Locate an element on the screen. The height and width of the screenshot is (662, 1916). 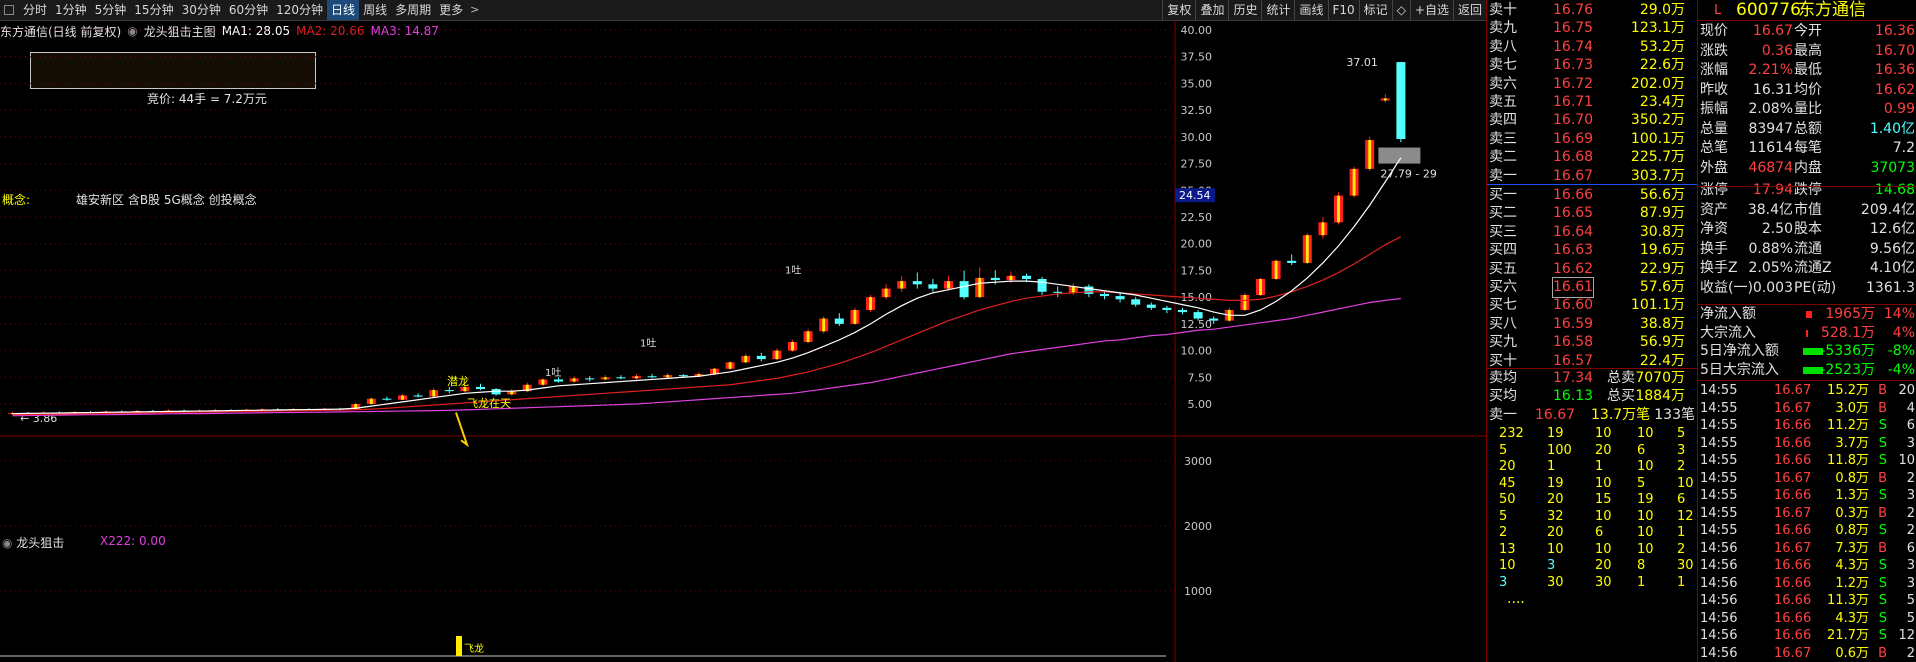
tick-volume: 11.8万 is located at coordinates (1848, 460).